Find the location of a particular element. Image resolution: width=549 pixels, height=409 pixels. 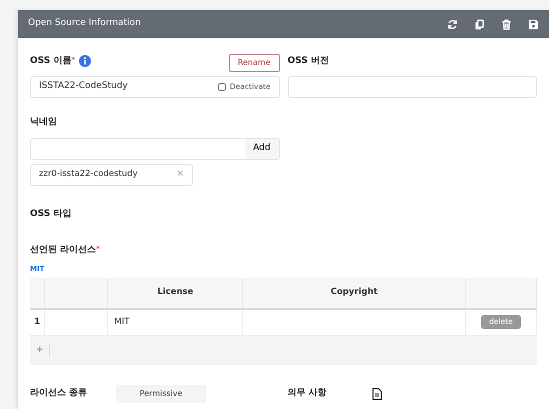

info-icon is located at coordinates (85, 61).